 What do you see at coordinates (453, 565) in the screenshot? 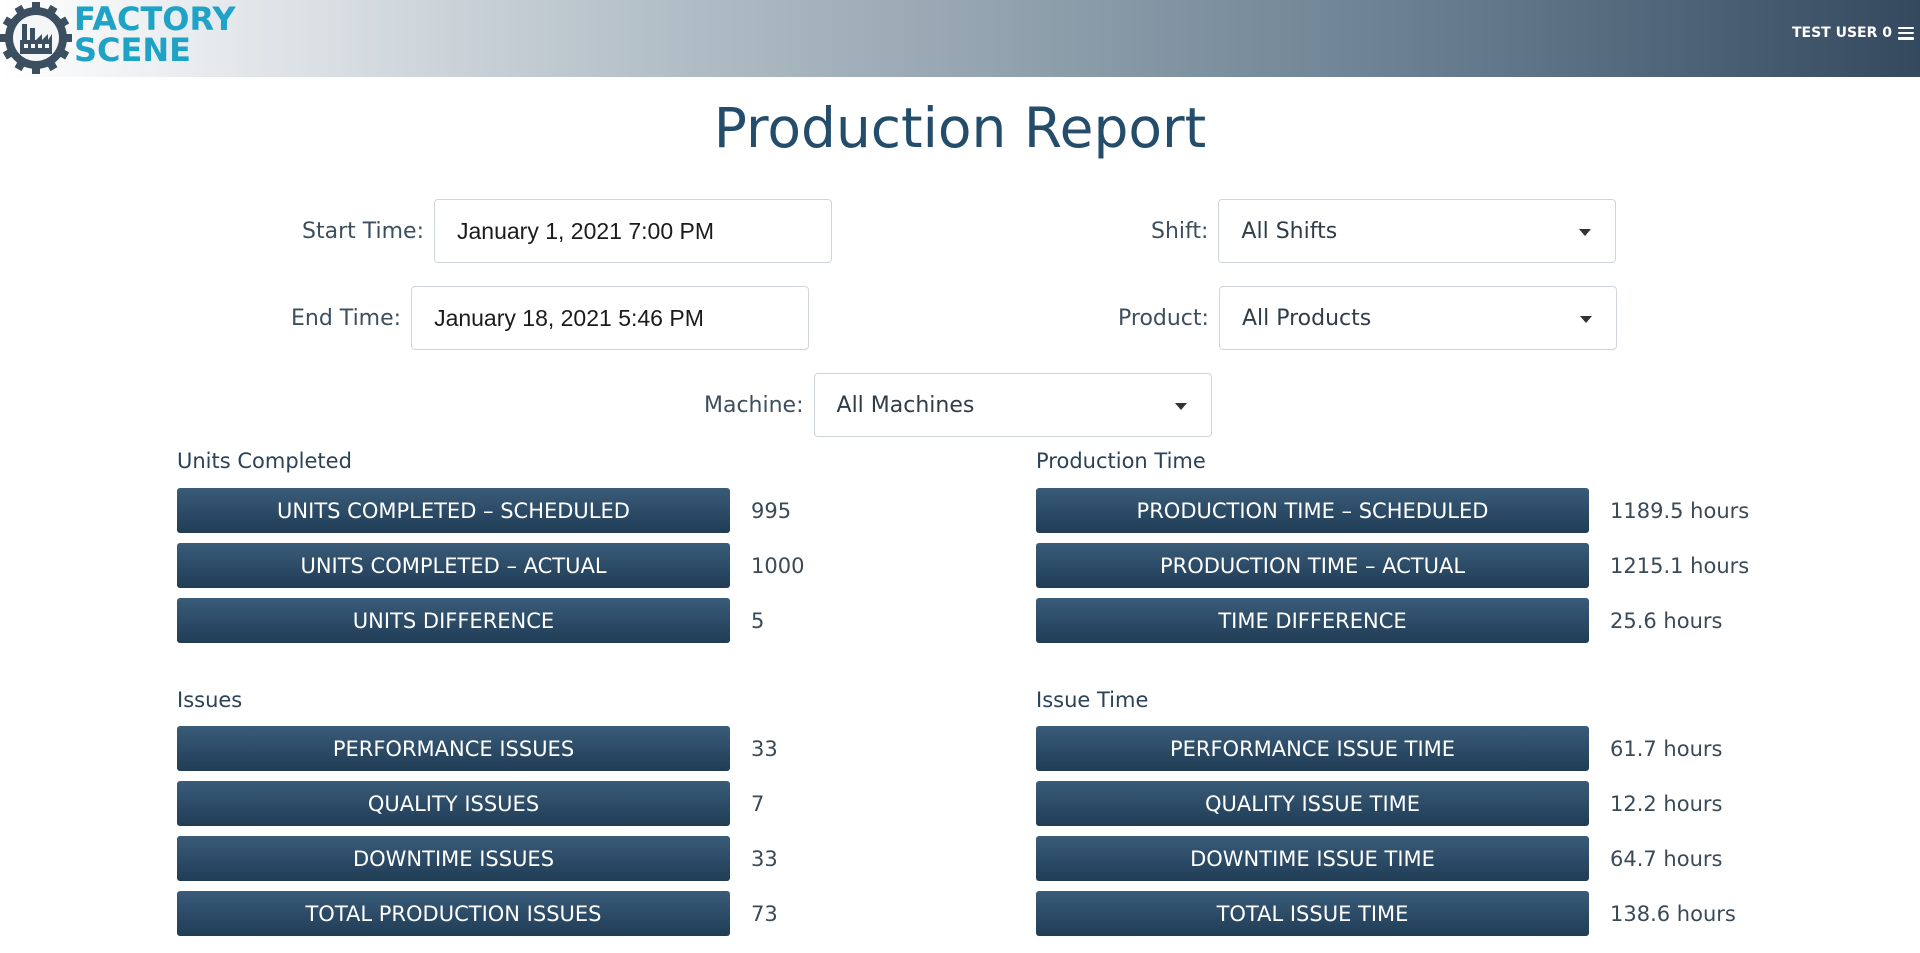
I see `units-completed-actual-button: UNITS COMPLETED – ACTUAL` at bounding box center [453, 565].